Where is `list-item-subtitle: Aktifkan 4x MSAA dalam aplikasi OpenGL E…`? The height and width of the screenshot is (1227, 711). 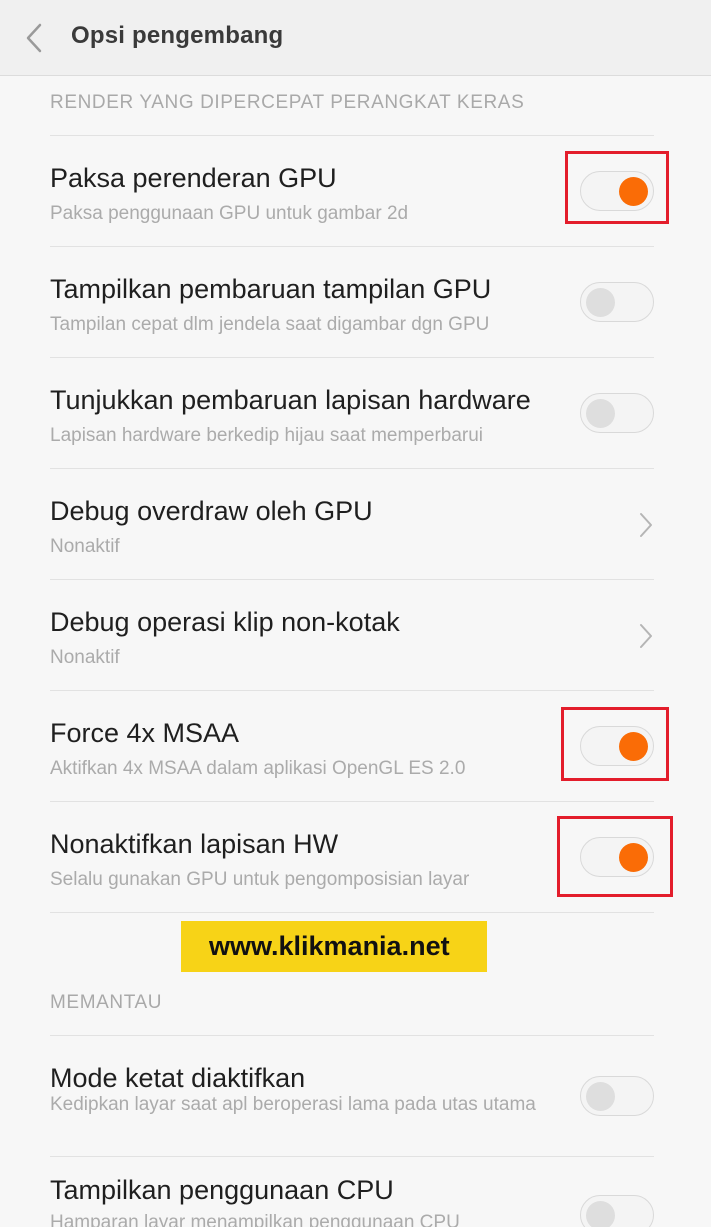 list-item-subtitle: Aktifkan 4x MSAA dalam aplikasi OpenGL E… is located at coordinates (258, 768).